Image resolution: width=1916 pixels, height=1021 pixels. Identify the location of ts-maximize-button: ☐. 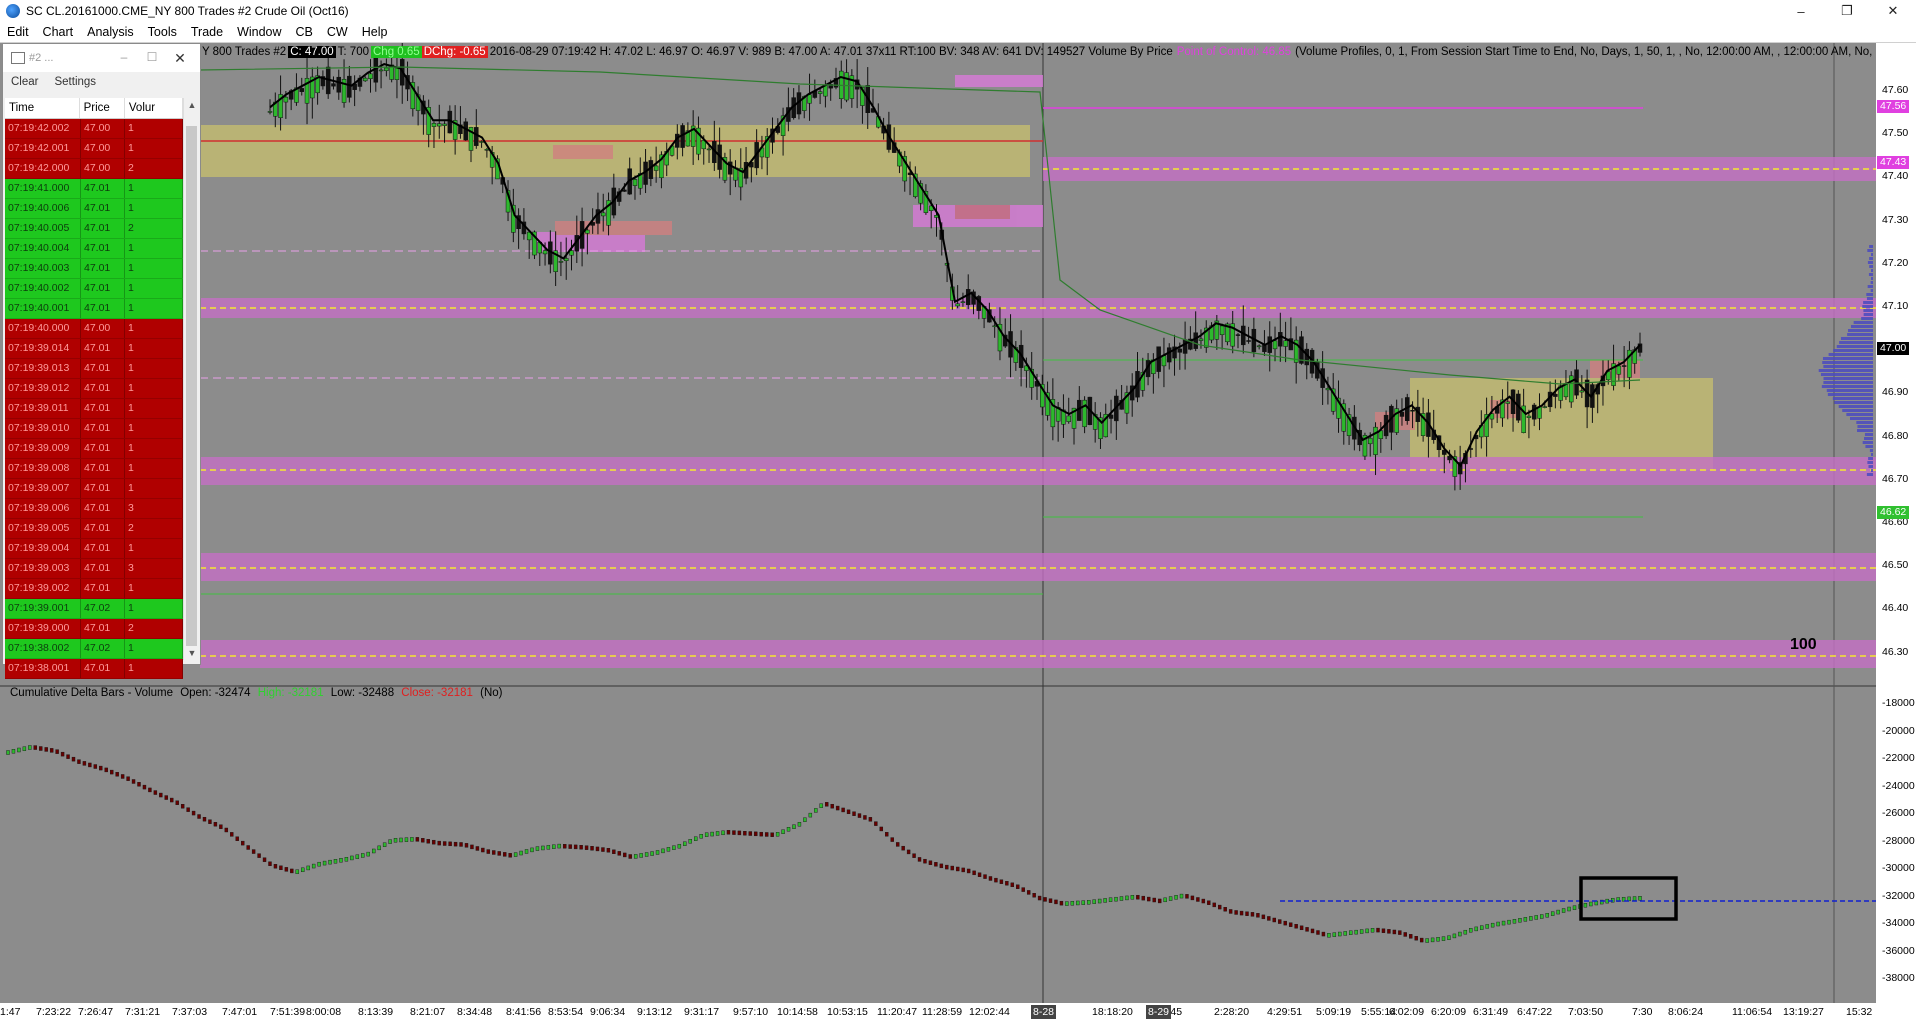
(152, 58).